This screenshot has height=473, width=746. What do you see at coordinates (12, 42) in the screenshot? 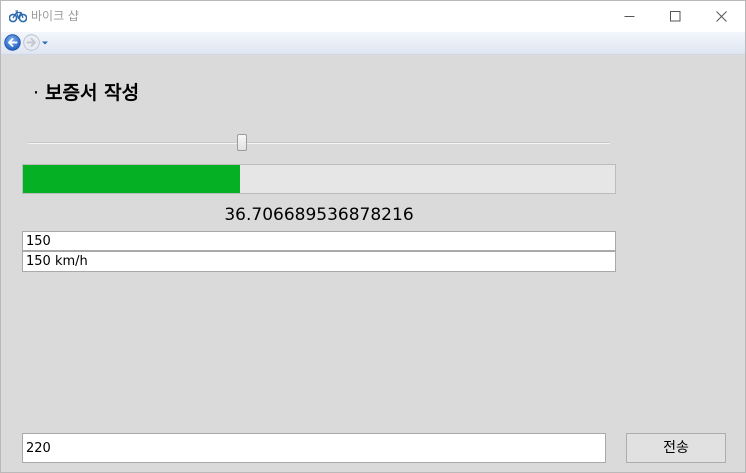
I see `back-arrow-icon` at bounding box center [12, 42].